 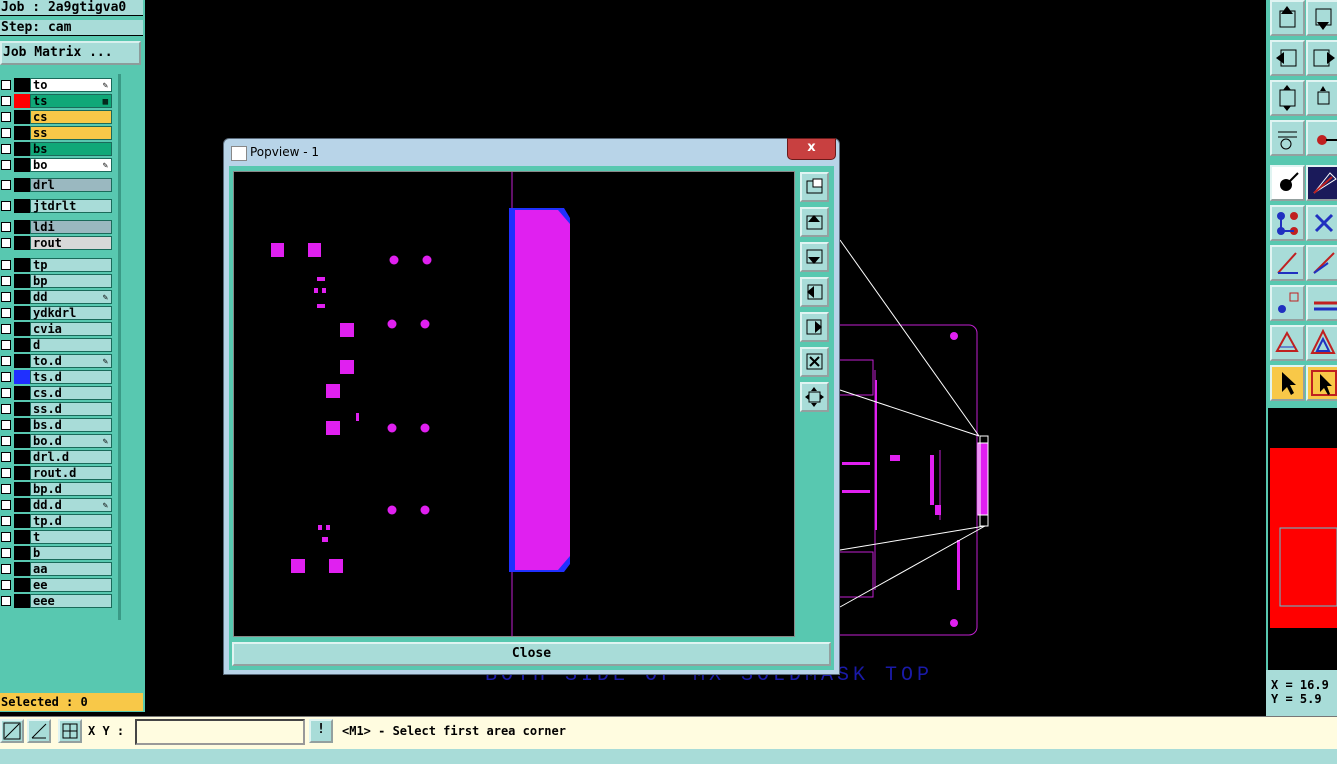 I want to click on layer-name: ee, so click(x=71, y=585).